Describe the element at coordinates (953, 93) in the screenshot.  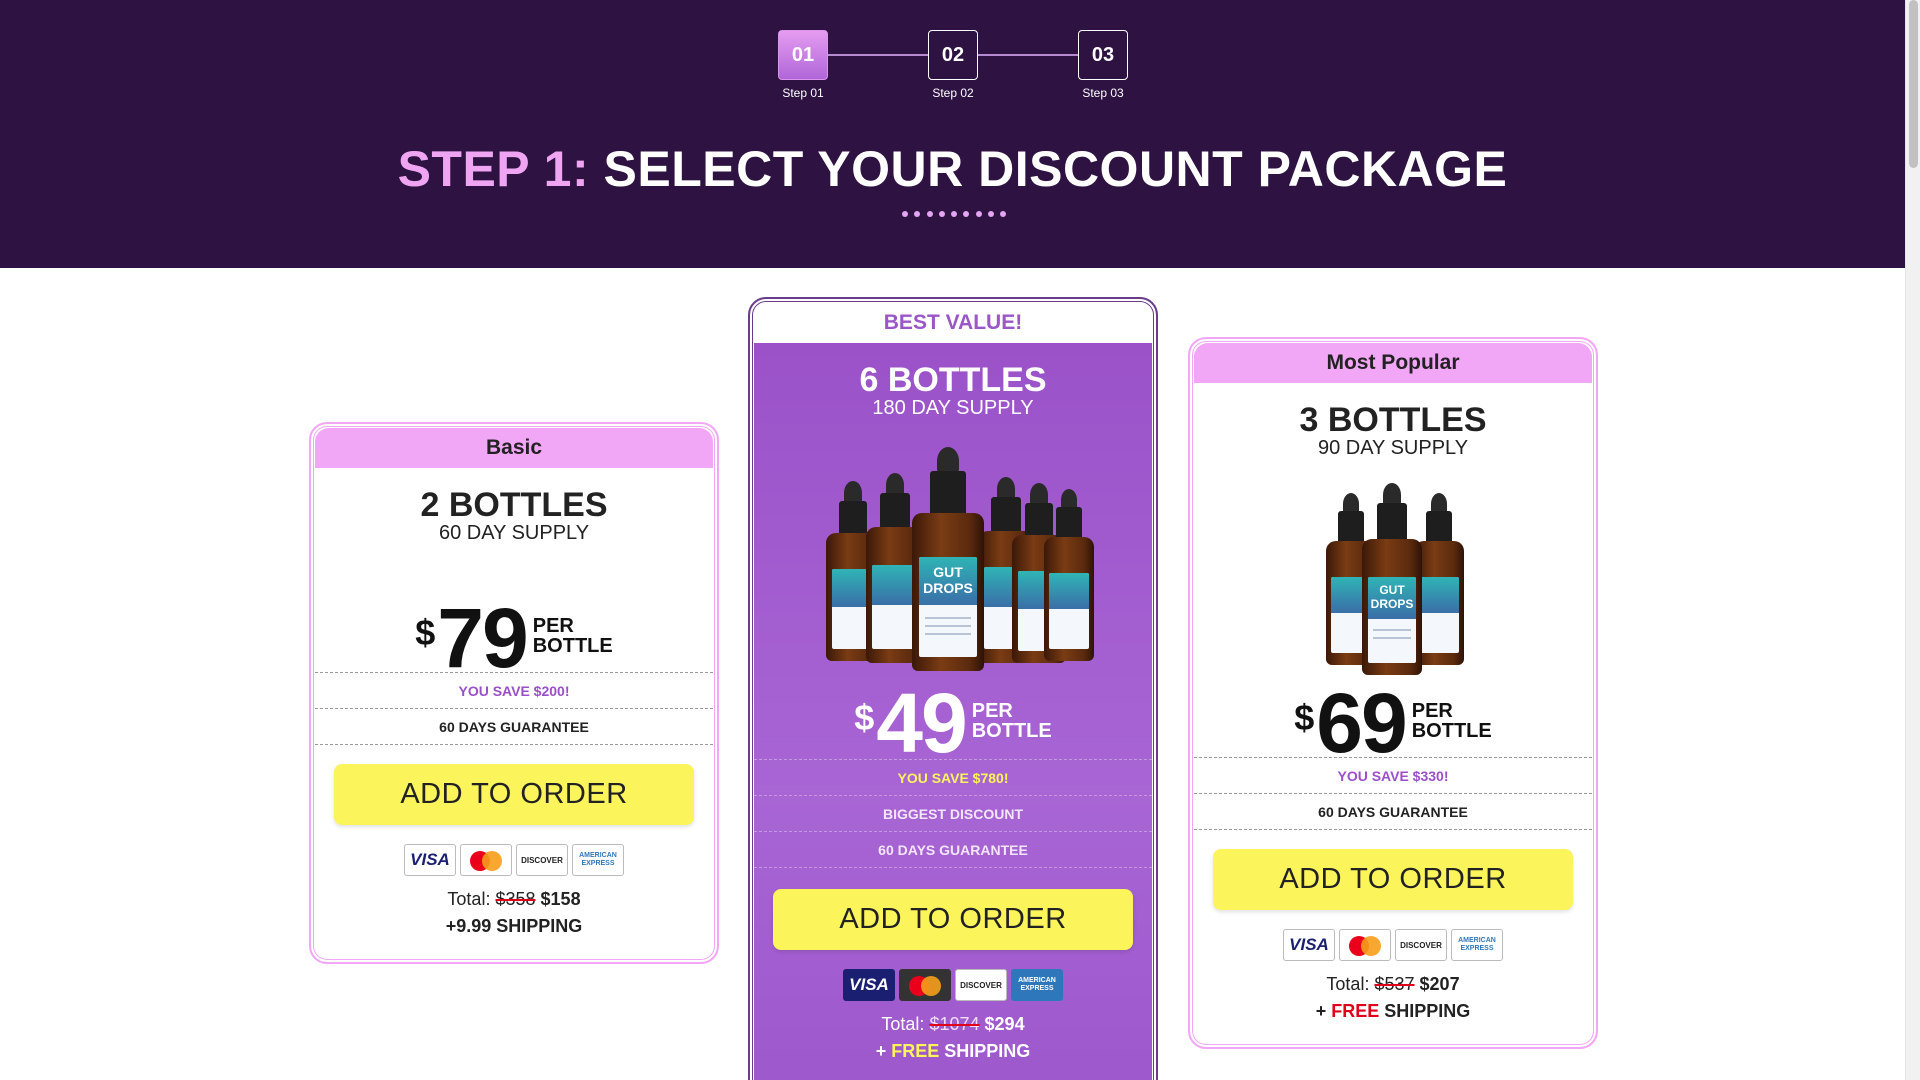
I see `step-2-label: Step 02` at that location.